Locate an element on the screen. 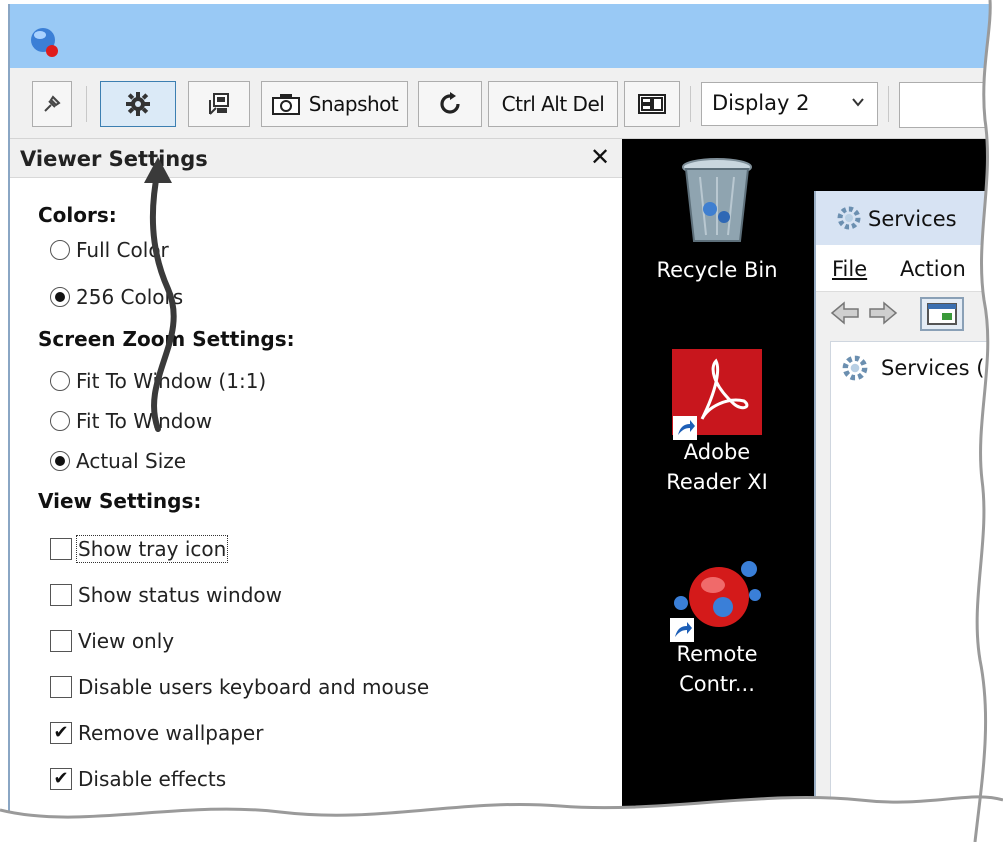  recycle-bin-label: Recycle Bin is located at coordinates (717, 270).